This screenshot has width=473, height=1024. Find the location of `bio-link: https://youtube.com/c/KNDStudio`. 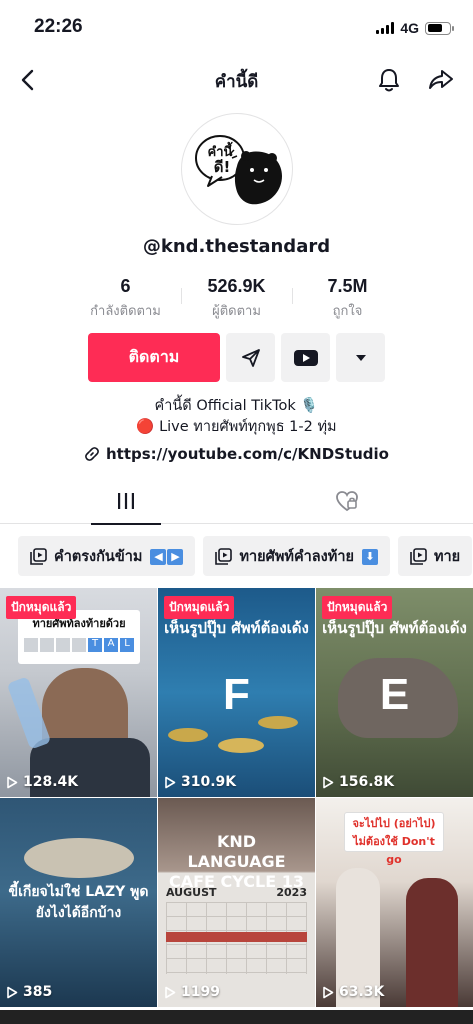

bio-link: https://youtube.com/c/KNDStudio is located at coordinates (236, 454).